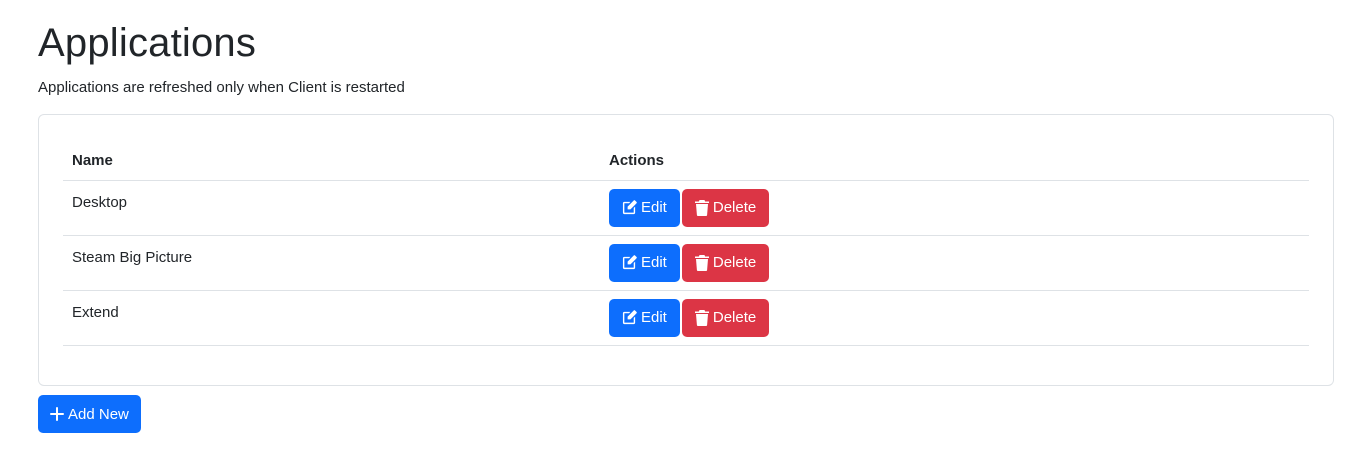 The height and width of the screenshot is (455, 1366). I want to click on table-row: Extend Edit Delete, so click(686, 318).